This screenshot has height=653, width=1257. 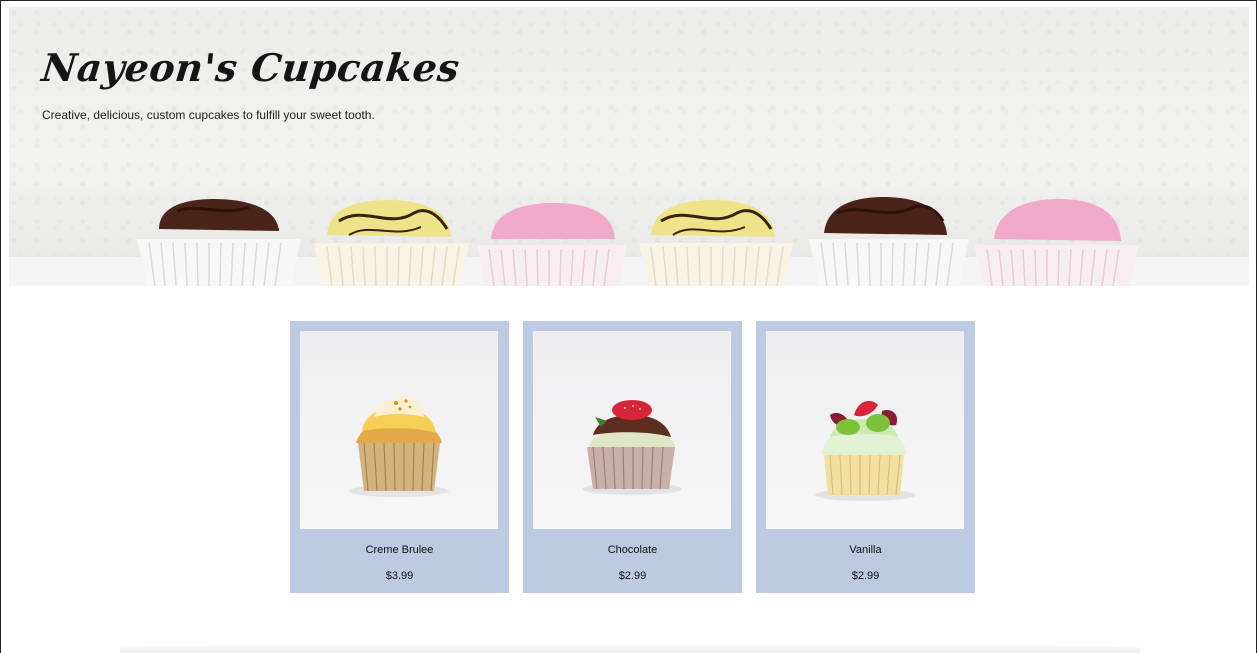 I want to click on product-price: $3.99, so click(x=399, y=576).